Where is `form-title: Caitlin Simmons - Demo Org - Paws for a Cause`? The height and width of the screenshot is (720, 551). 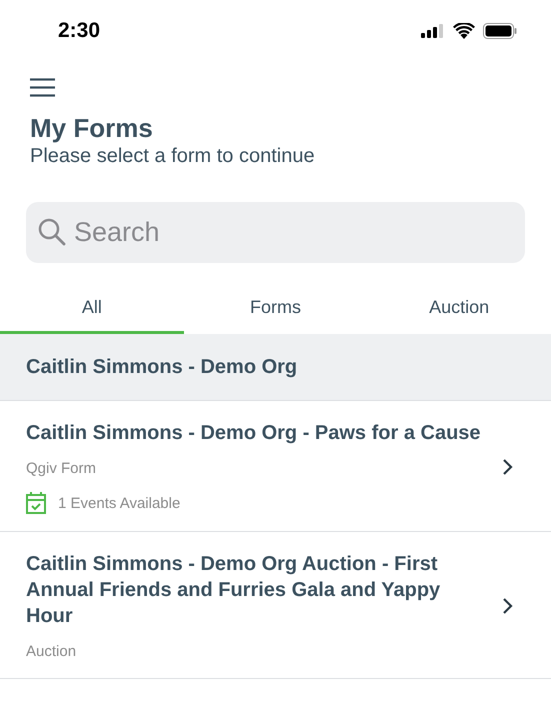 form-title: Caitlin Simmons - Demo Org - Paws for a Cause is located at coordinates (253, 433).